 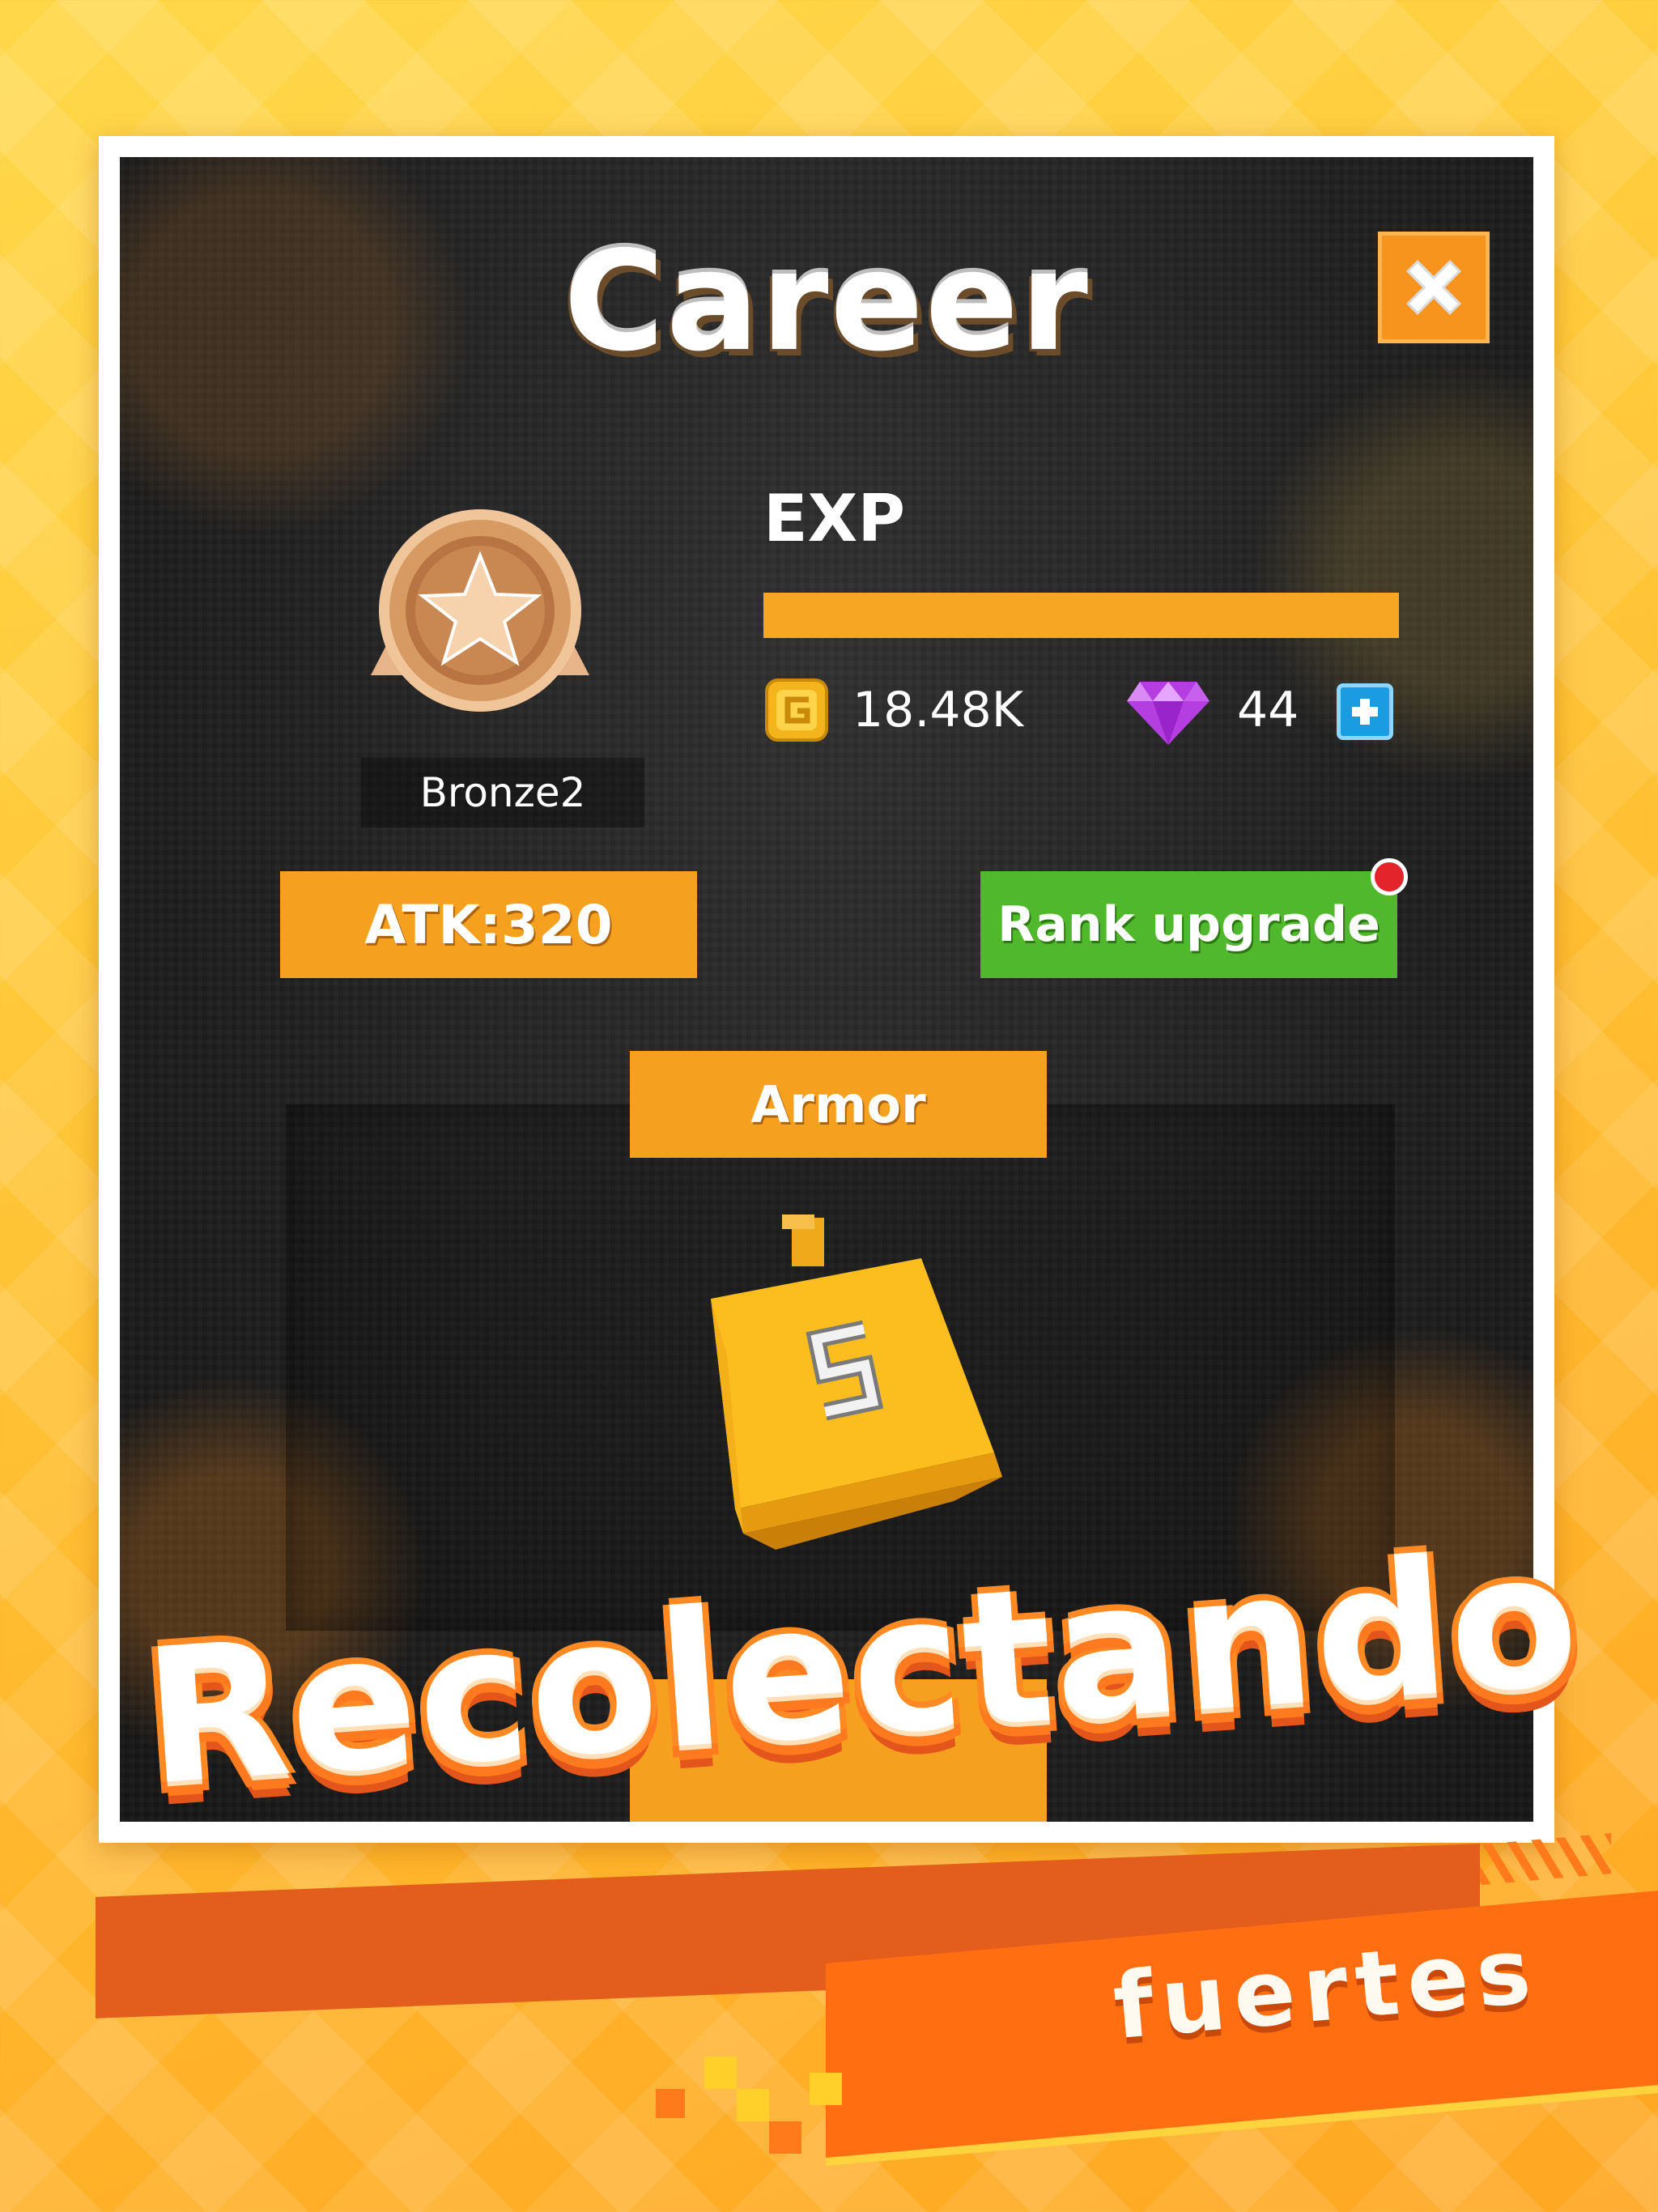 I want to click on add-gems-button, so click(x=1365, y=711).